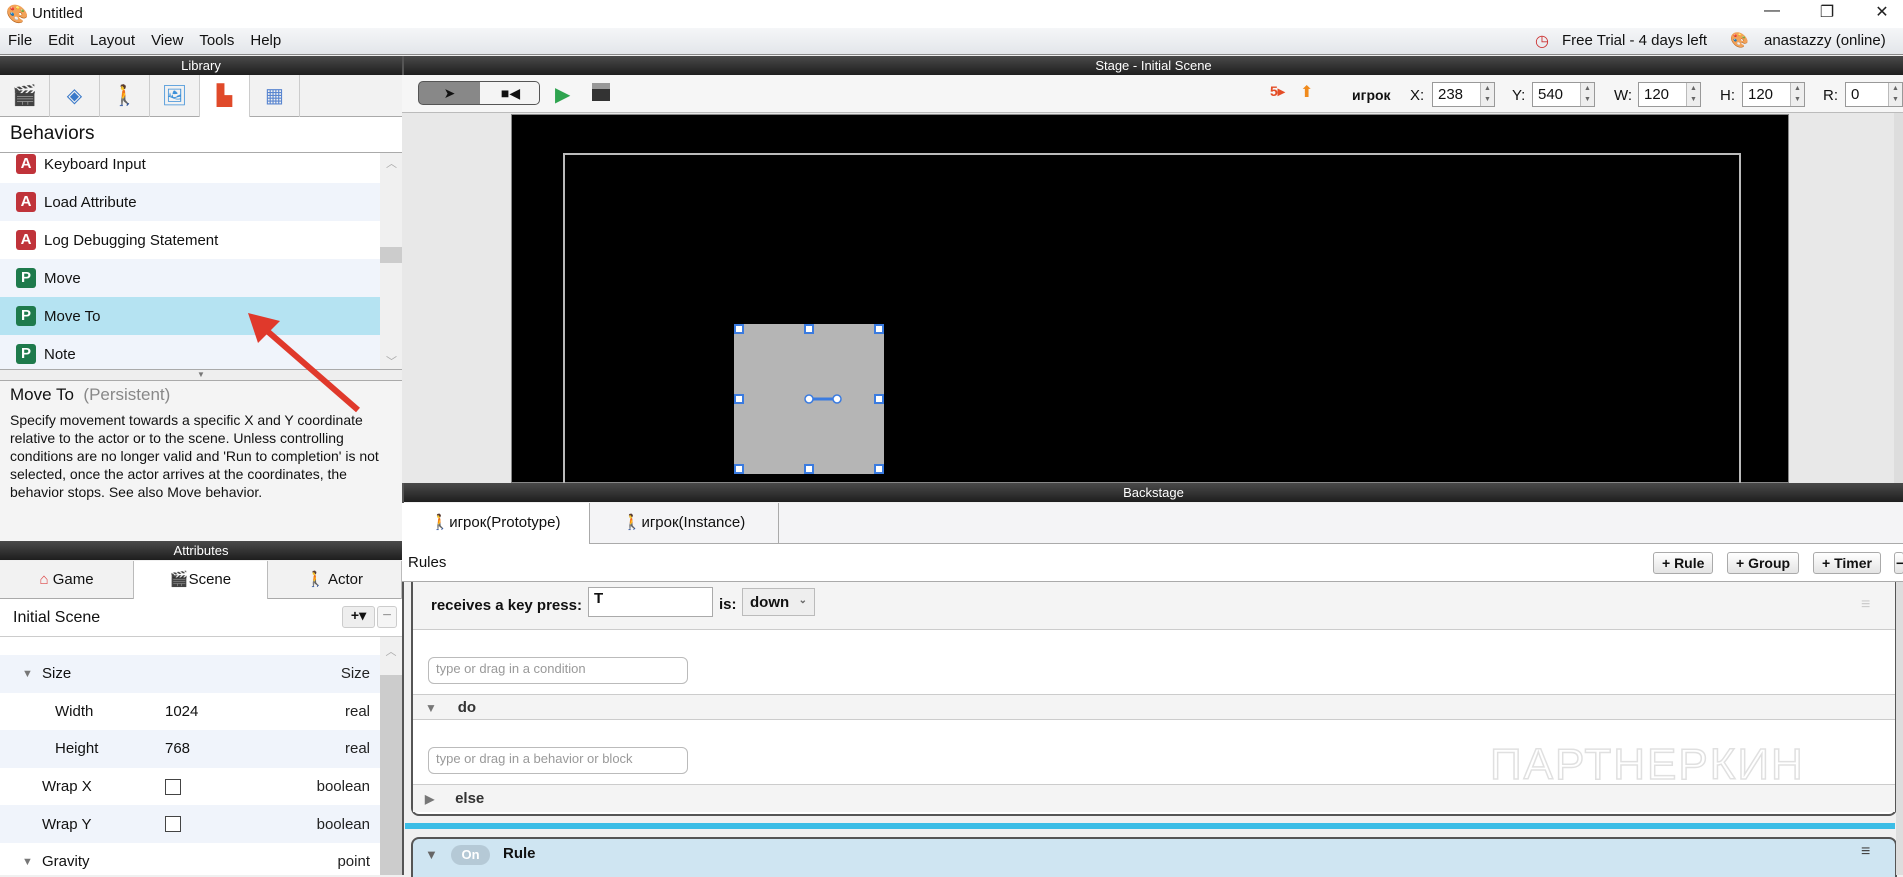 Image resolution: width=1903 pixels, height=877 pixels. What do you see at coordinates (181, 711) in the screenshot?
I see `attr-value: 1024` at bounding box center [181, 711].